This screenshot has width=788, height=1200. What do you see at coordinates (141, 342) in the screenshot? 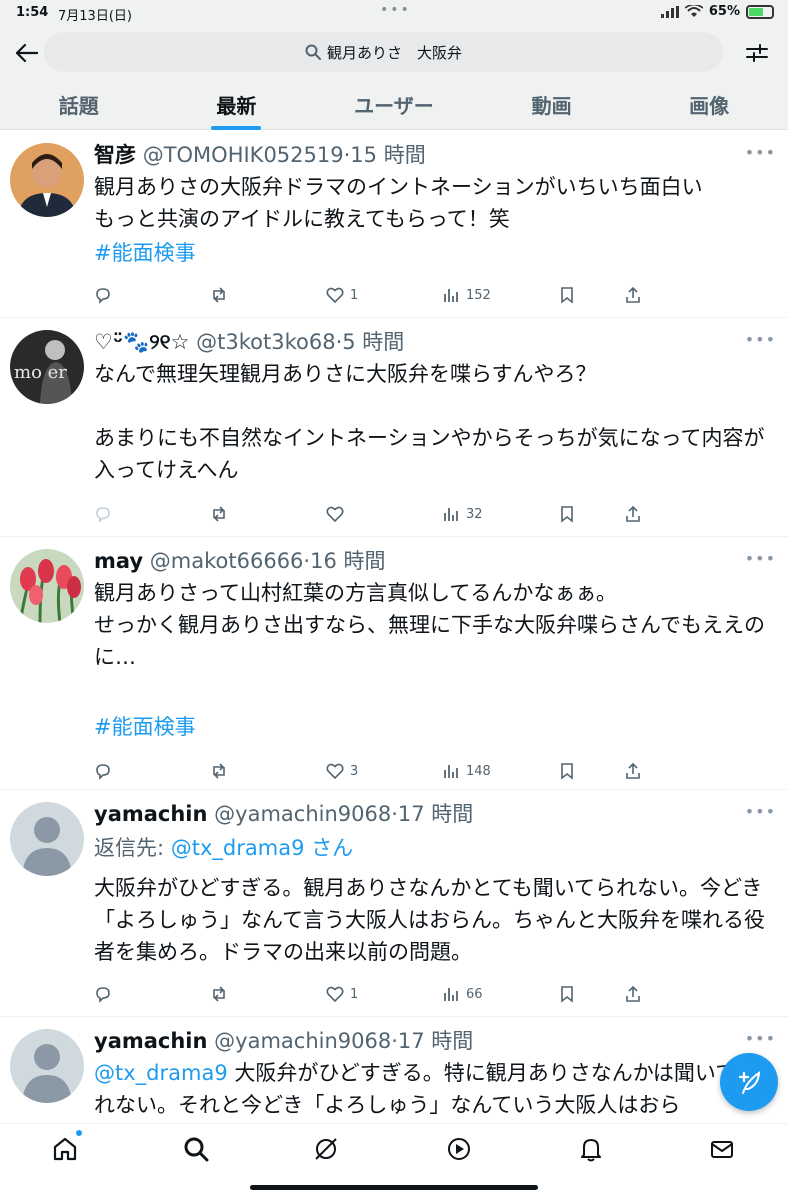
I see `user-name: ♡ᵕ̈🐾୨୧☆` at bounding box center [141, 342].